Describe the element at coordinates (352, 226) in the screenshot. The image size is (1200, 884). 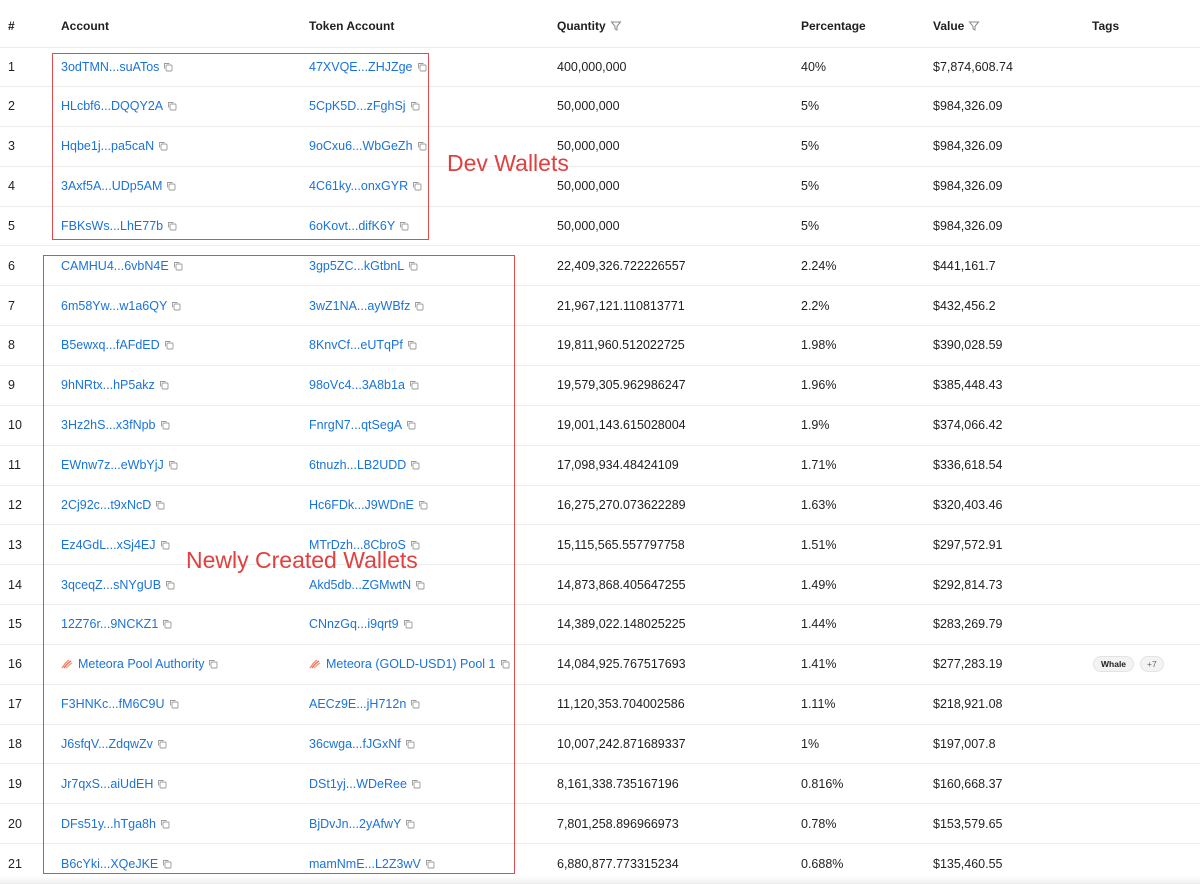
I see `token-account-link: 6oKovt...difK6Y` at that location.